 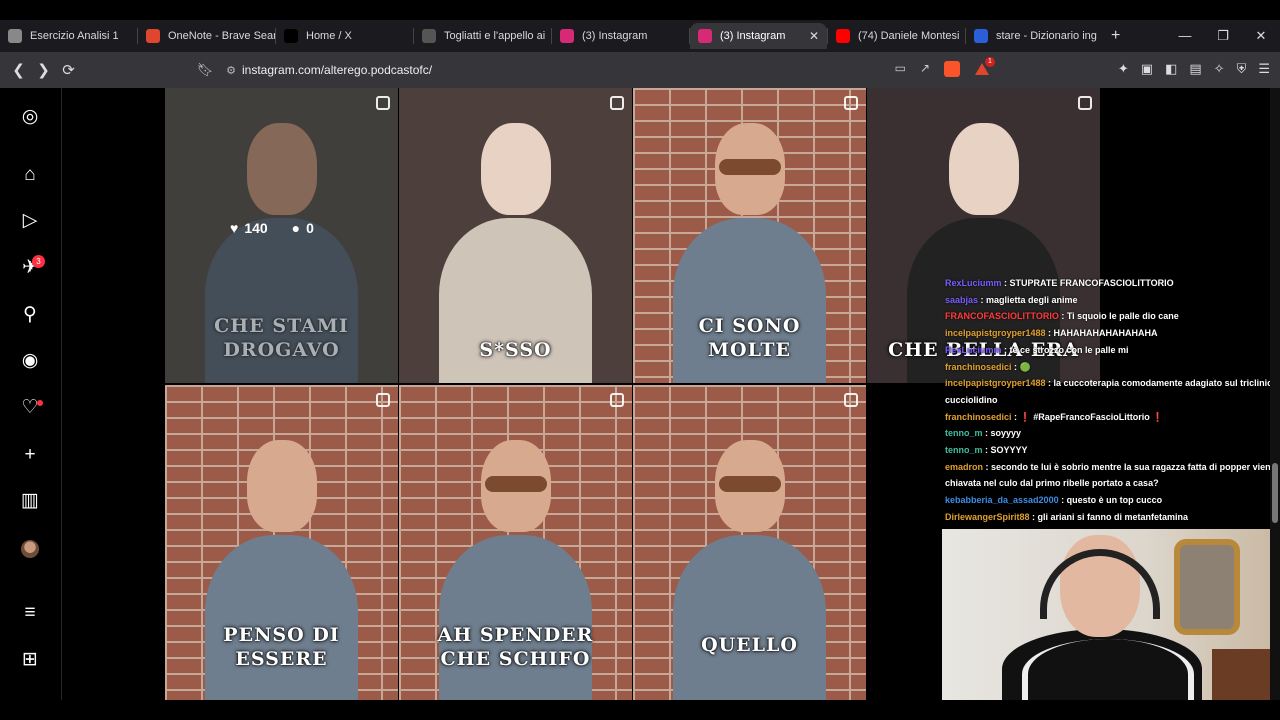 I want to click on brave-rewards-icon: 1, so click(x=984, y=67).